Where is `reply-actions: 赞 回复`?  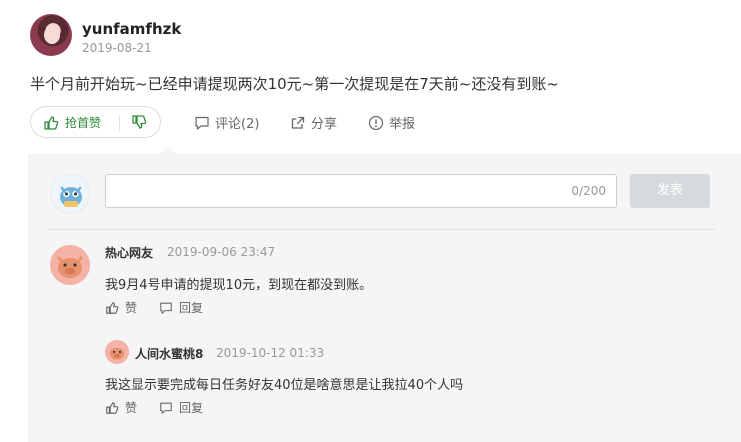
reply-actions: 赞 回复 is located at coordinates (154, 407).